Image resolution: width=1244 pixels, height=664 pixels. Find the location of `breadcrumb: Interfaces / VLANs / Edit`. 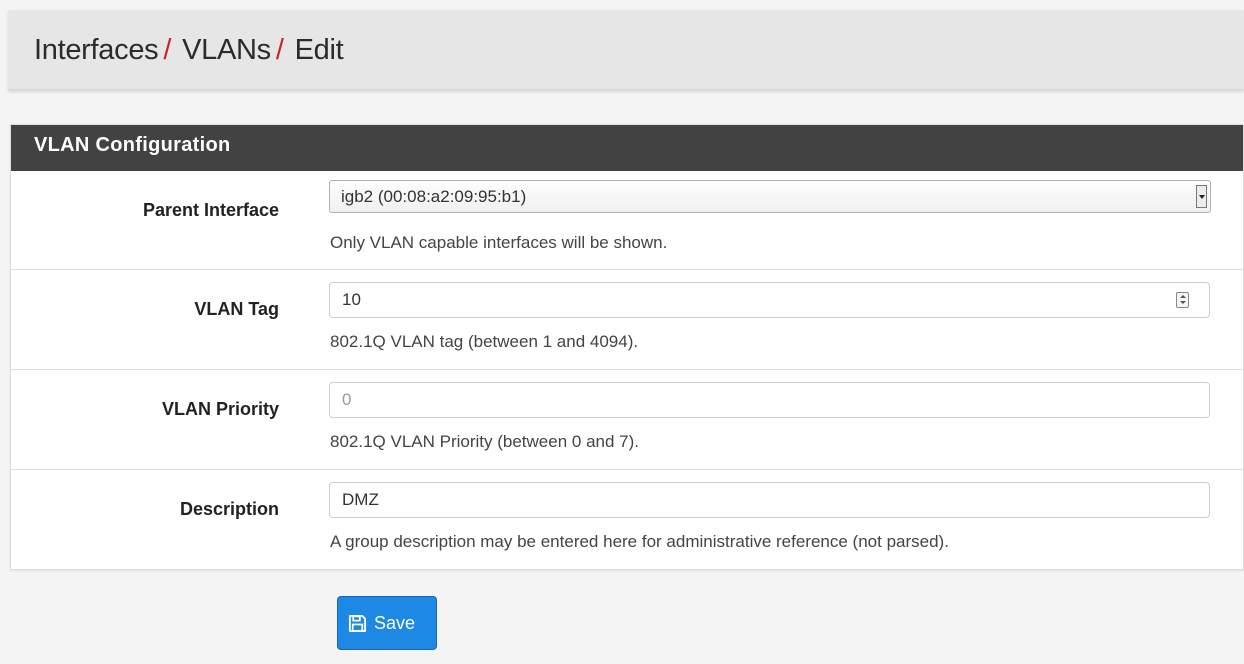

breadcrumb: Interfaces / VLANs / Edit is located at coordinates (189, 50).